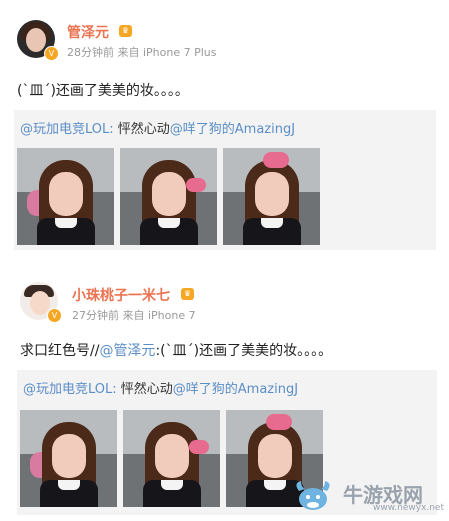 The image size is (449, 521). Describe the element at coordinates (370, 497) in the screenshot. I see `site-watermark: 牛游戏网 www.newyx.net` at that location.